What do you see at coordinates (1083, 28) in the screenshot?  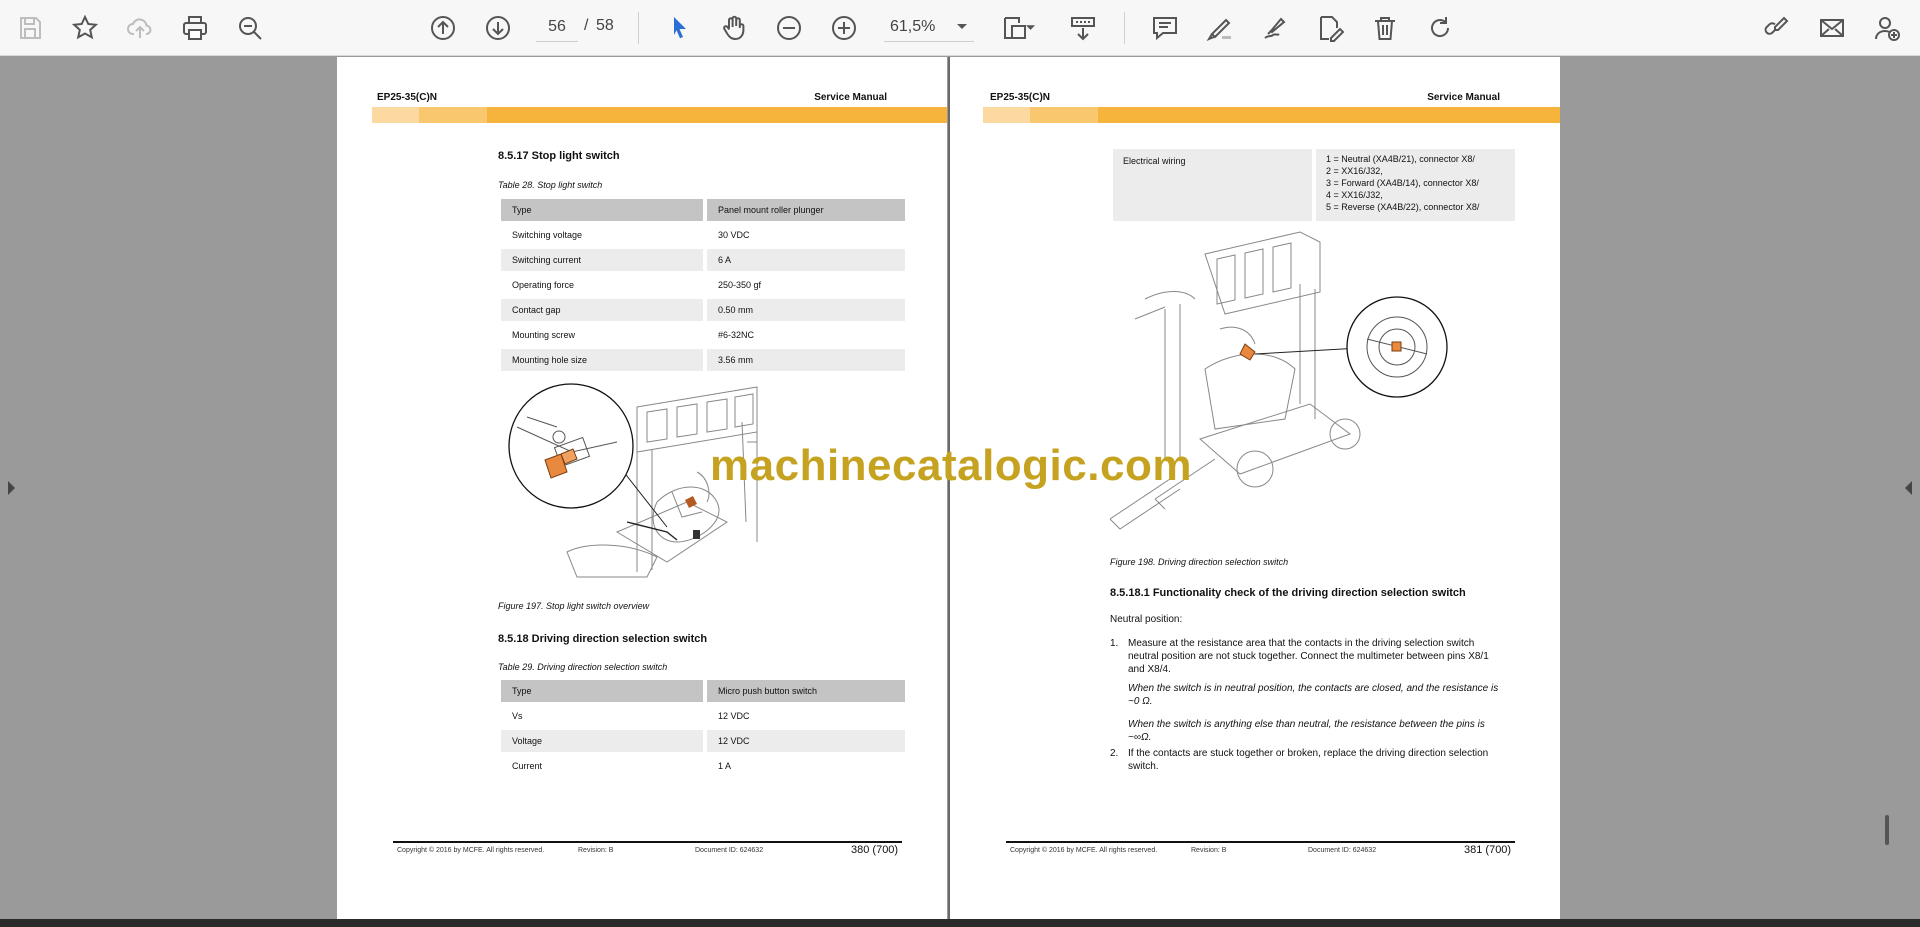 I see `scroll-mode-icon` at bounding box center [1083, 28].